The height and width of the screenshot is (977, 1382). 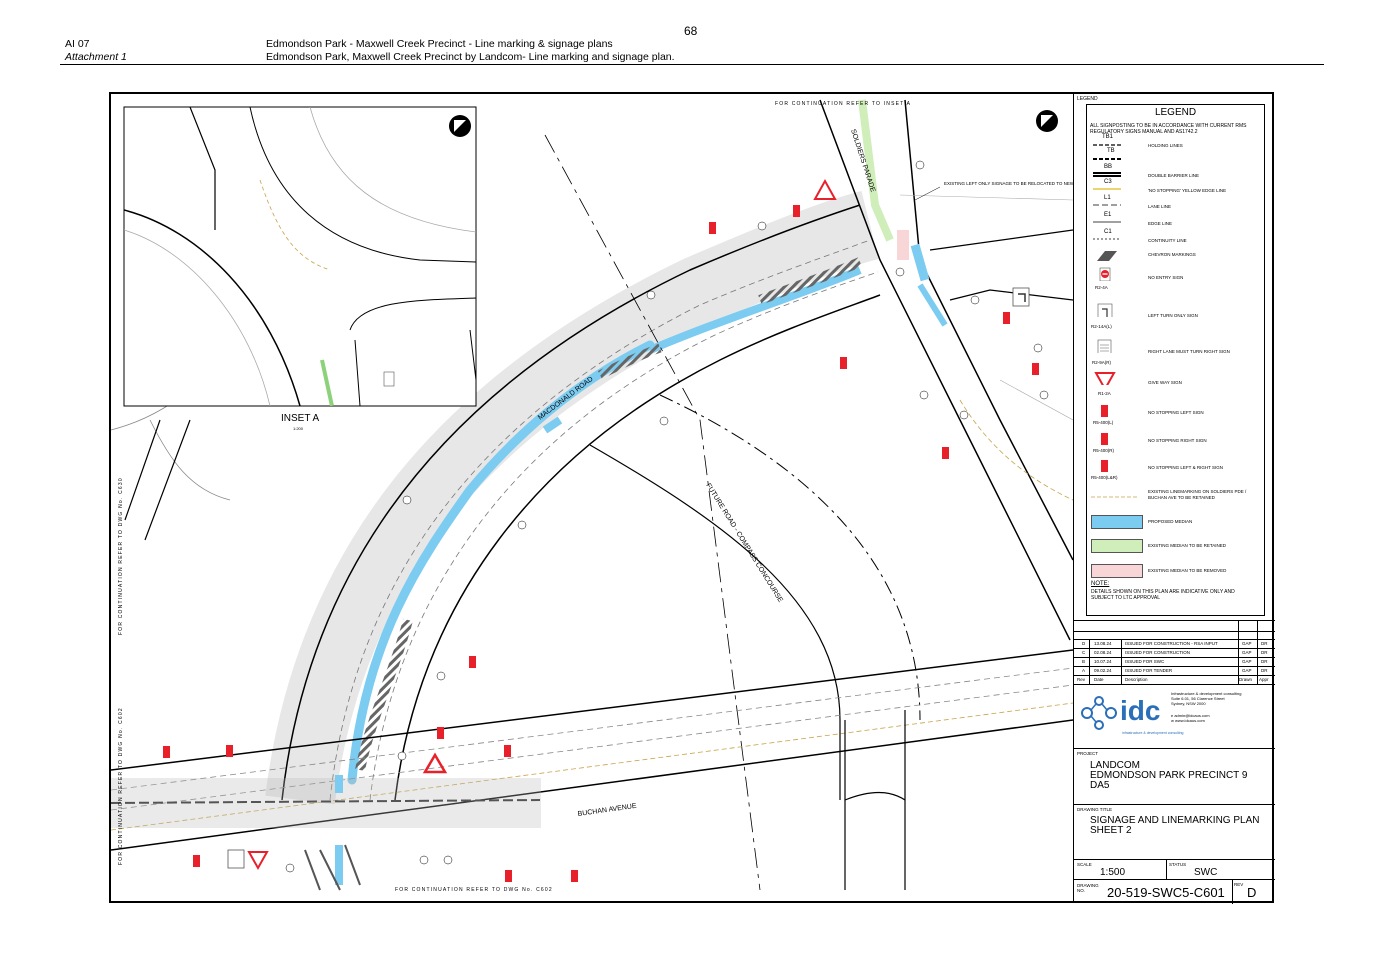 I want to click on legend-item-proposed-median: PROPOSED MEDIAN, so click(x=1176, y=521).